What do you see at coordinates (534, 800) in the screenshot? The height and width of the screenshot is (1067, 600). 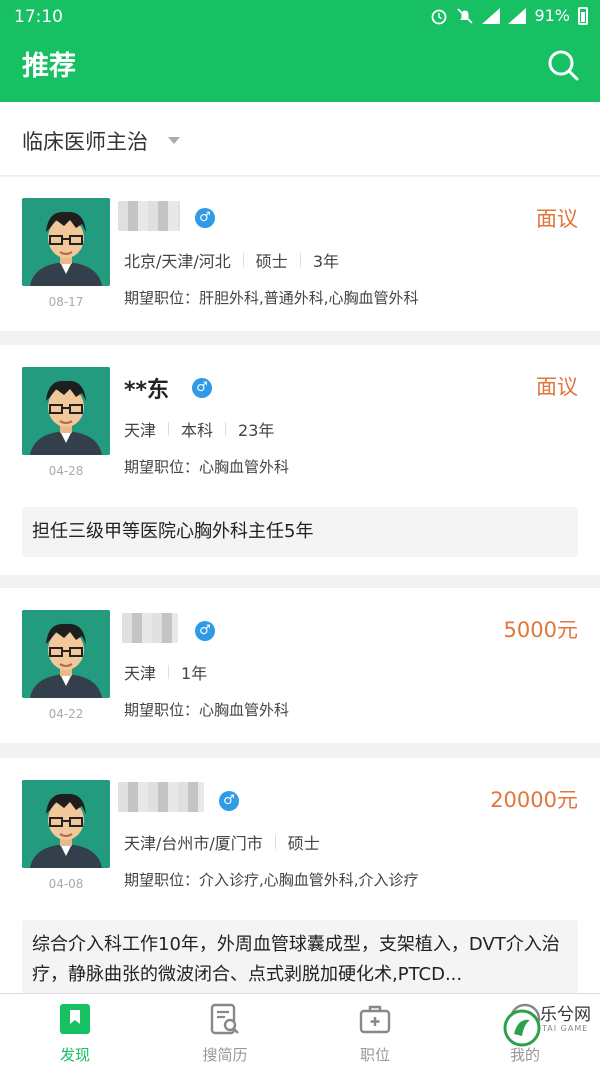 I see `salary: 20000元` at bounding box center [534, 800].